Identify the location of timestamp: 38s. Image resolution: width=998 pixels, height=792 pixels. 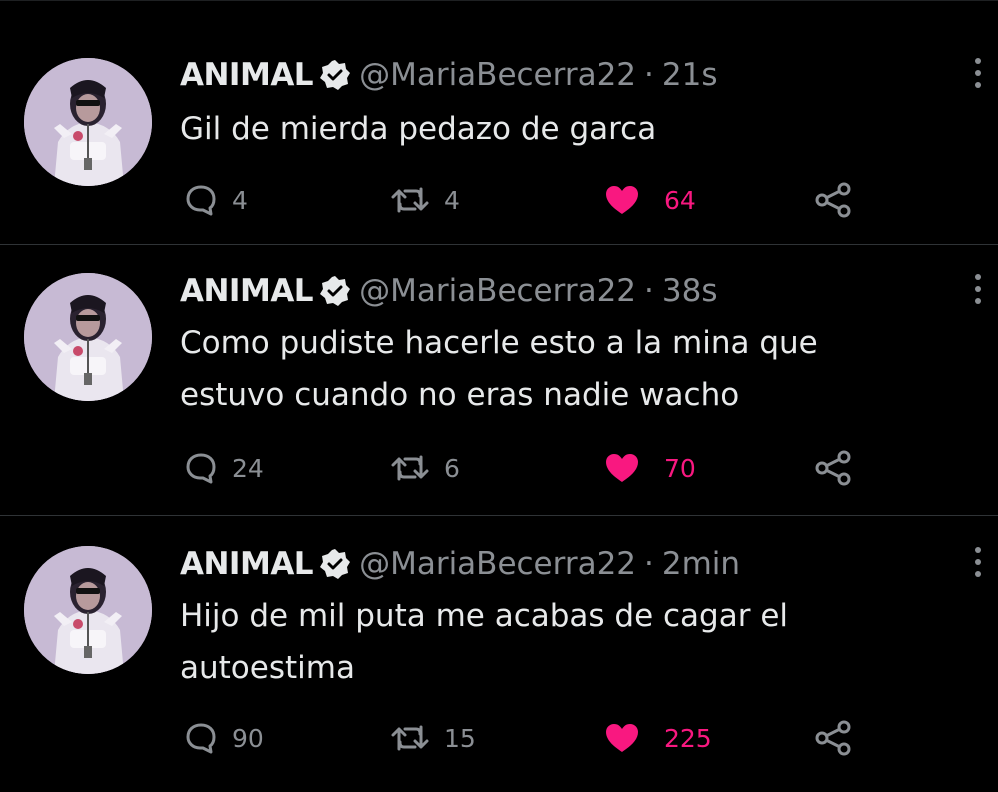
(690, 291).